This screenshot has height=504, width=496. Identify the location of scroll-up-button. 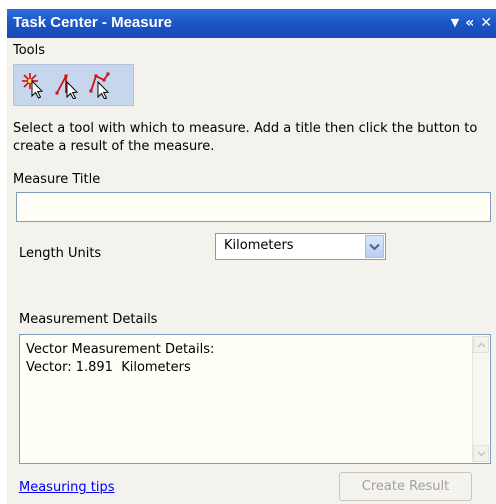
(481, 344).